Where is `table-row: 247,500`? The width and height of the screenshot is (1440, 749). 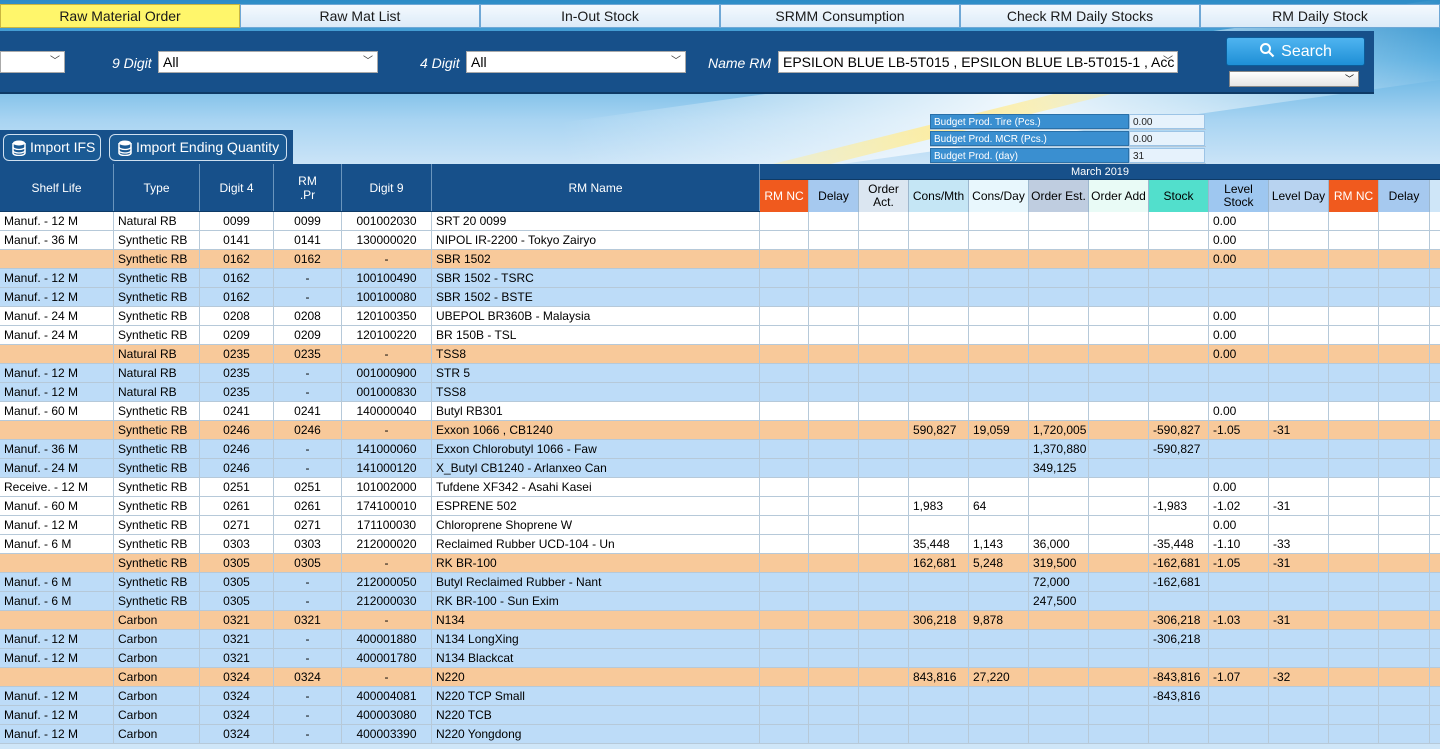 table-row: 247,500 is located at coordinates (1100, 601).